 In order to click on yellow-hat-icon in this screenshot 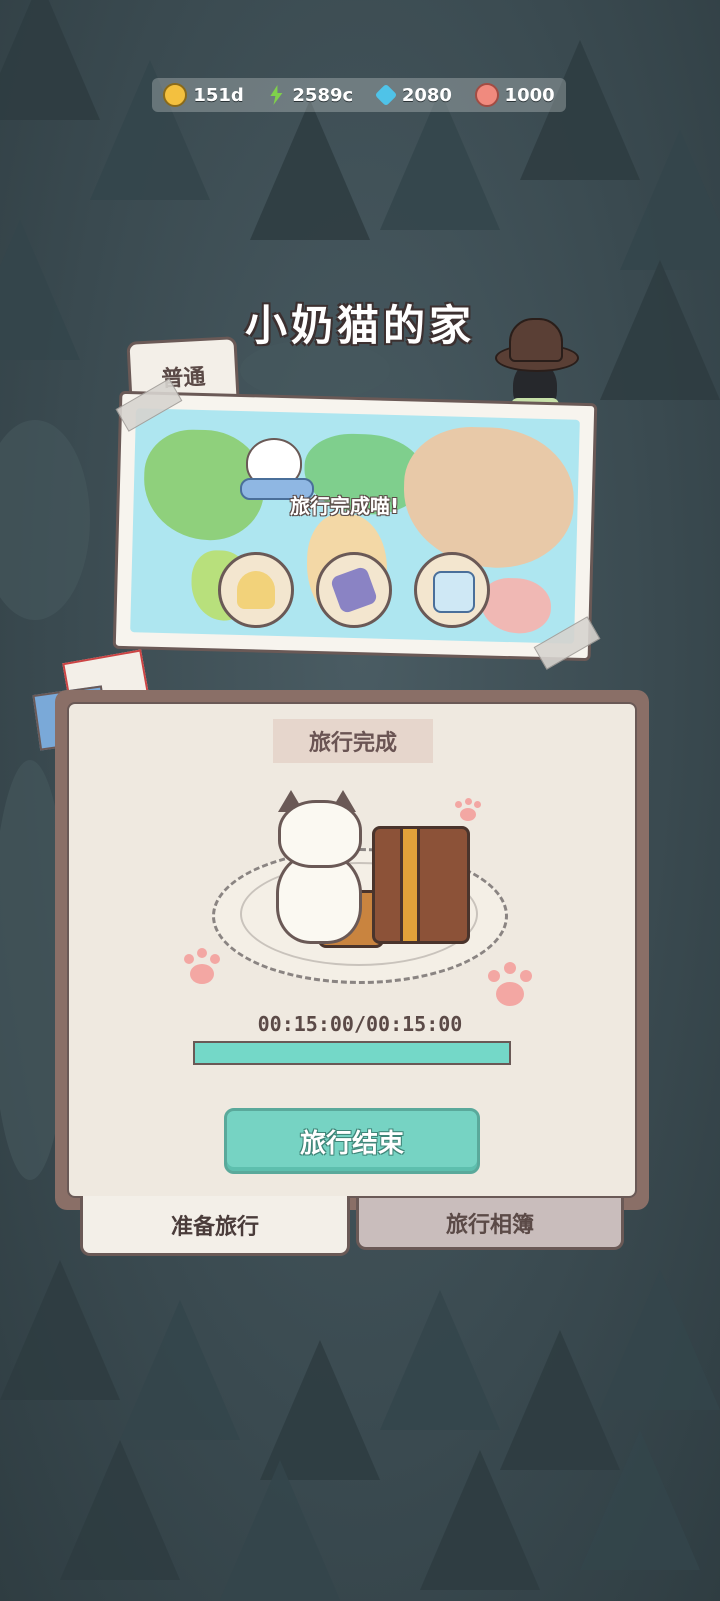, I will do `click(256, 590)`.